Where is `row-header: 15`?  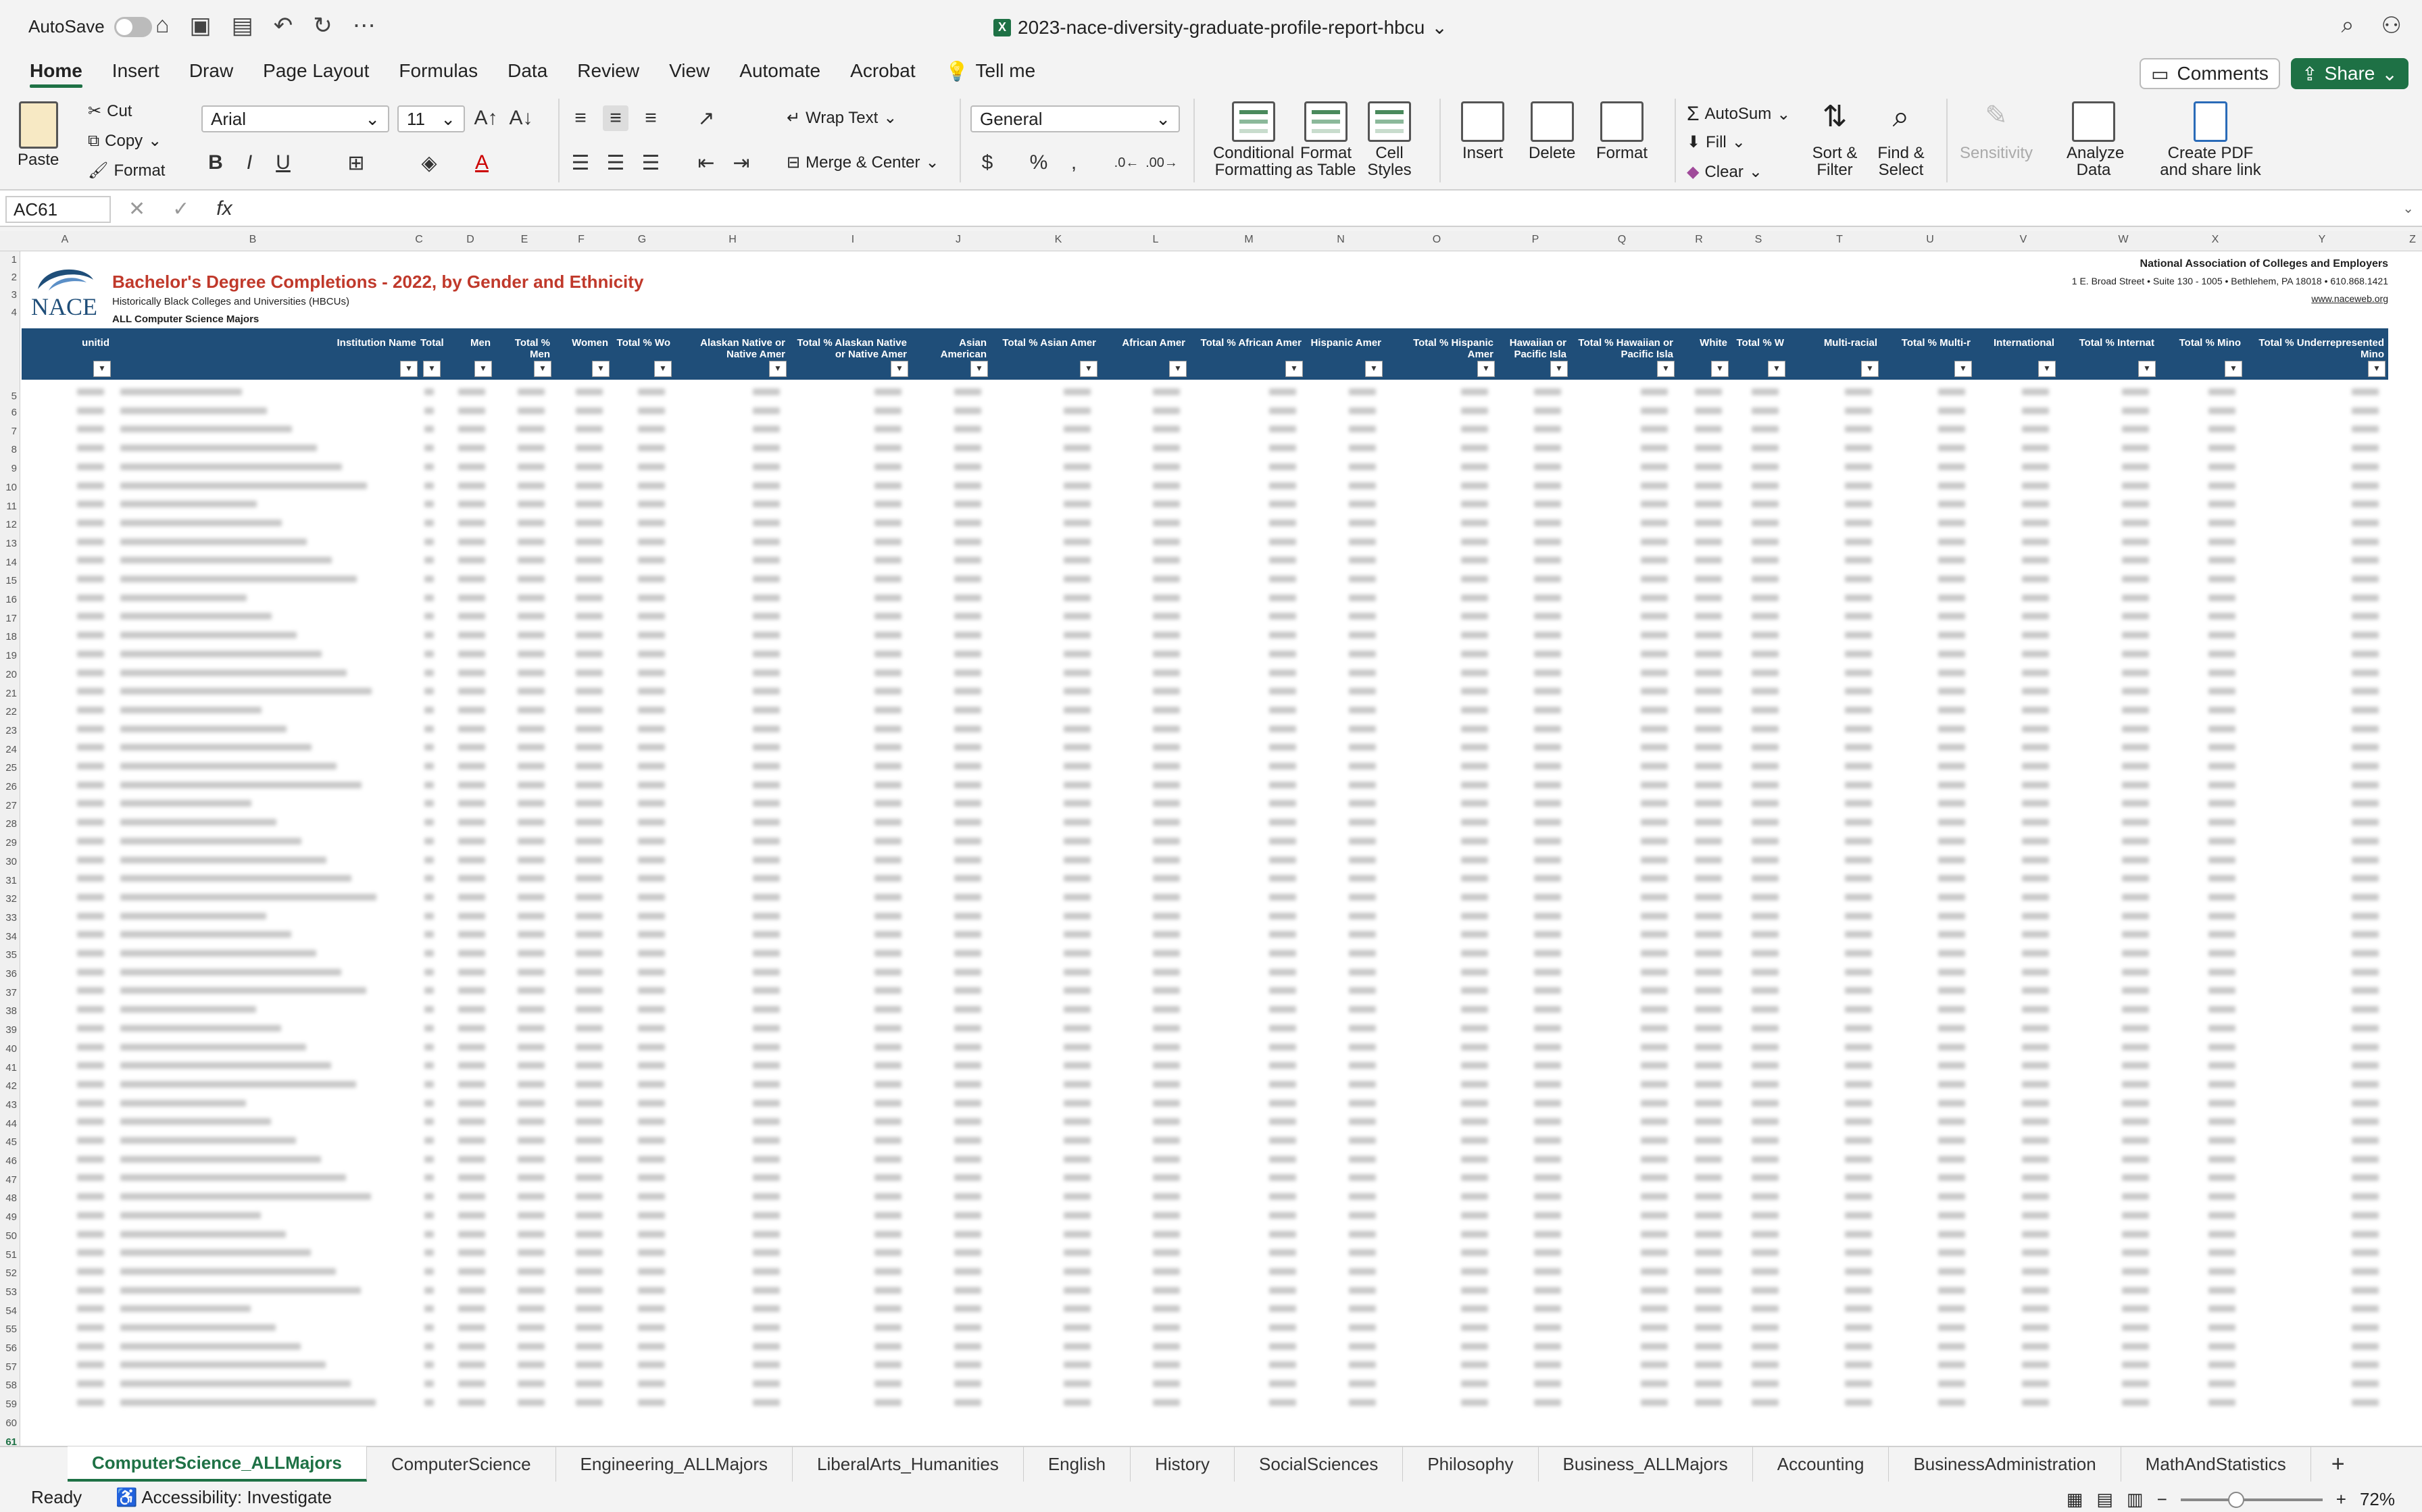
row-header: 15 is located at coordinates (11, 580).